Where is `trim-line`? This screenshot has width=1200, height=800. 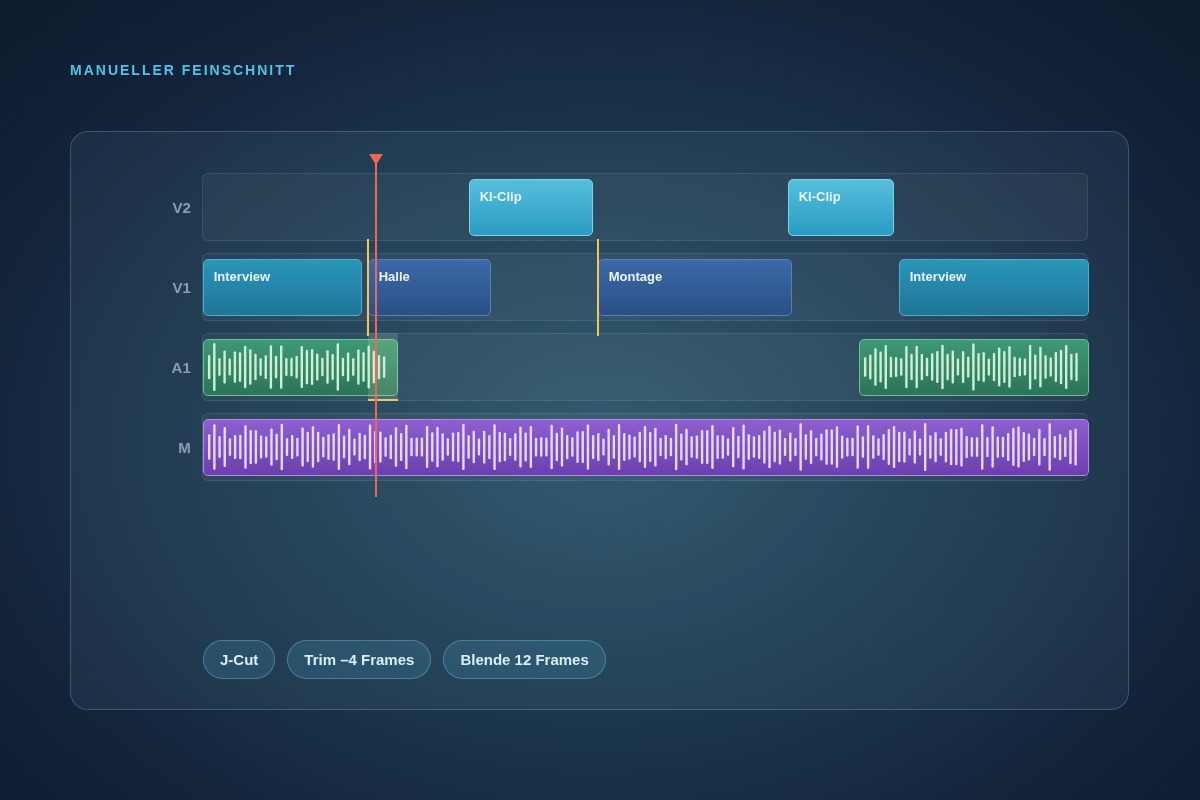 trim-line is located at coordinates (382, 400).